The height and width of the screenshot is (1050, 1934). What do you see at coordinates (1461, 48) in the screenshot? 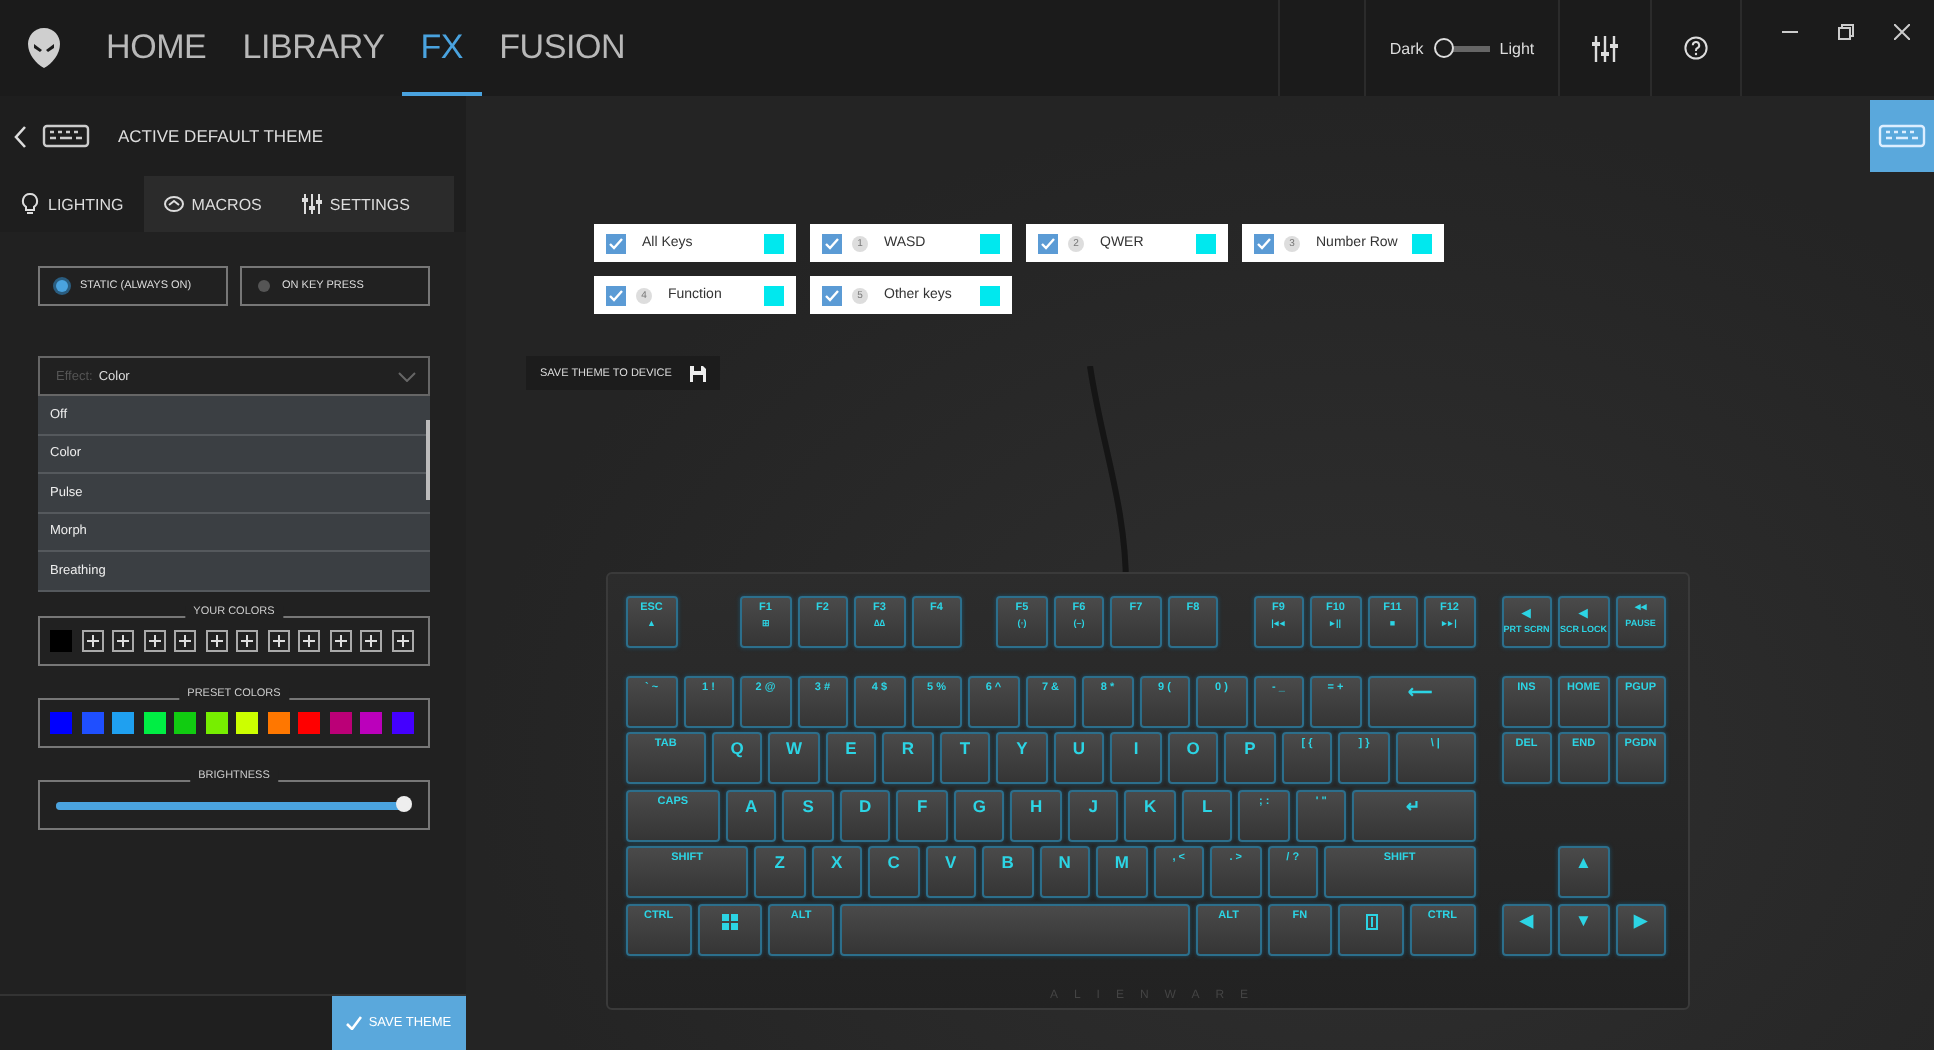
I see `theme-toggle` at bounding box center [1461, 48].